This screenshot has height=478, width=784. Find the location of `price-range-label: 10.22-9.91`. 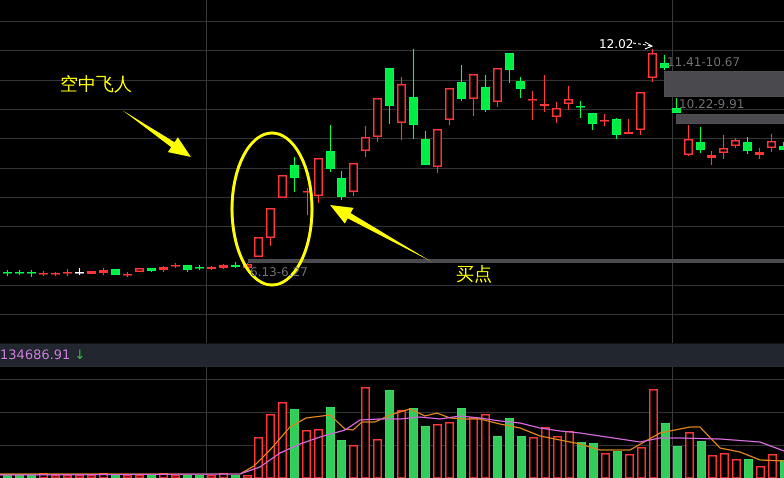

price-range-label: 10.22-9.91 is located at coordinates (711, 104).